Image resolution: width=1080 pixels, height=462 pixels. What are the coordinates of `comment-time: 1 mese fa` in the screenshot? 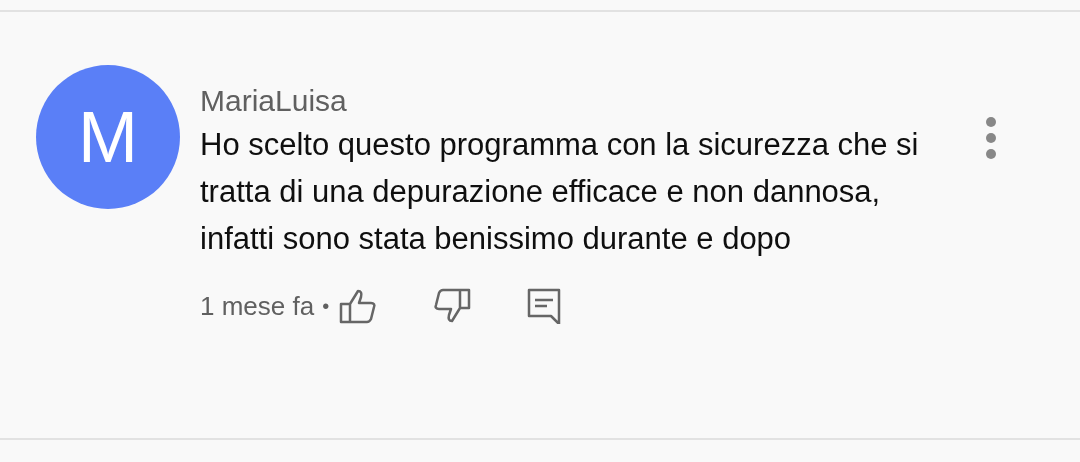 It's located at (257, 306).